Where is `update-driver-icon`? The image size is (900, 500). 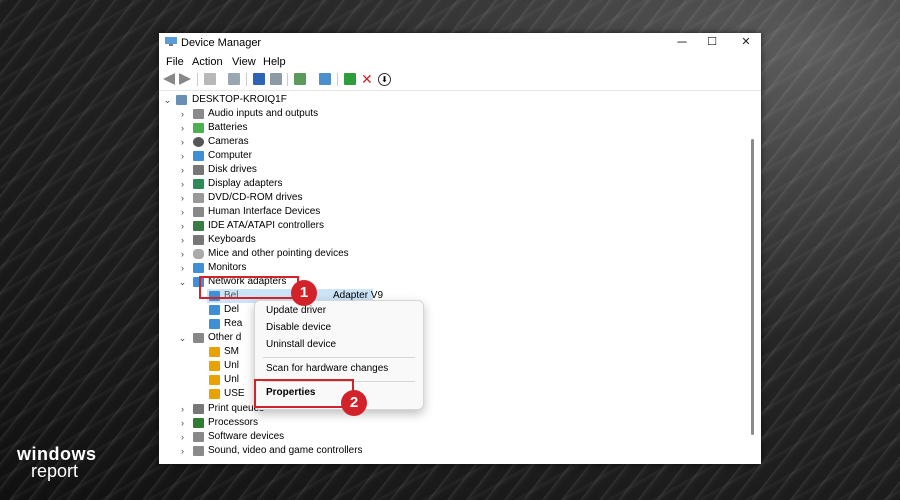 update-driver-icon is located at coordinates (350, 79).